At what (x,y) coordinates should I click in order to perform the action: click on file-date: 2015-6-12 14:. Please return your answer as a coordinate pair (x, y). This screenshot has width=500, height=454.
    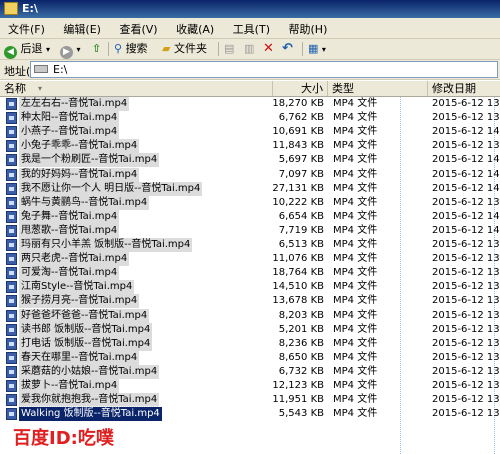
    Looking at the image, I should click on (466, 160).